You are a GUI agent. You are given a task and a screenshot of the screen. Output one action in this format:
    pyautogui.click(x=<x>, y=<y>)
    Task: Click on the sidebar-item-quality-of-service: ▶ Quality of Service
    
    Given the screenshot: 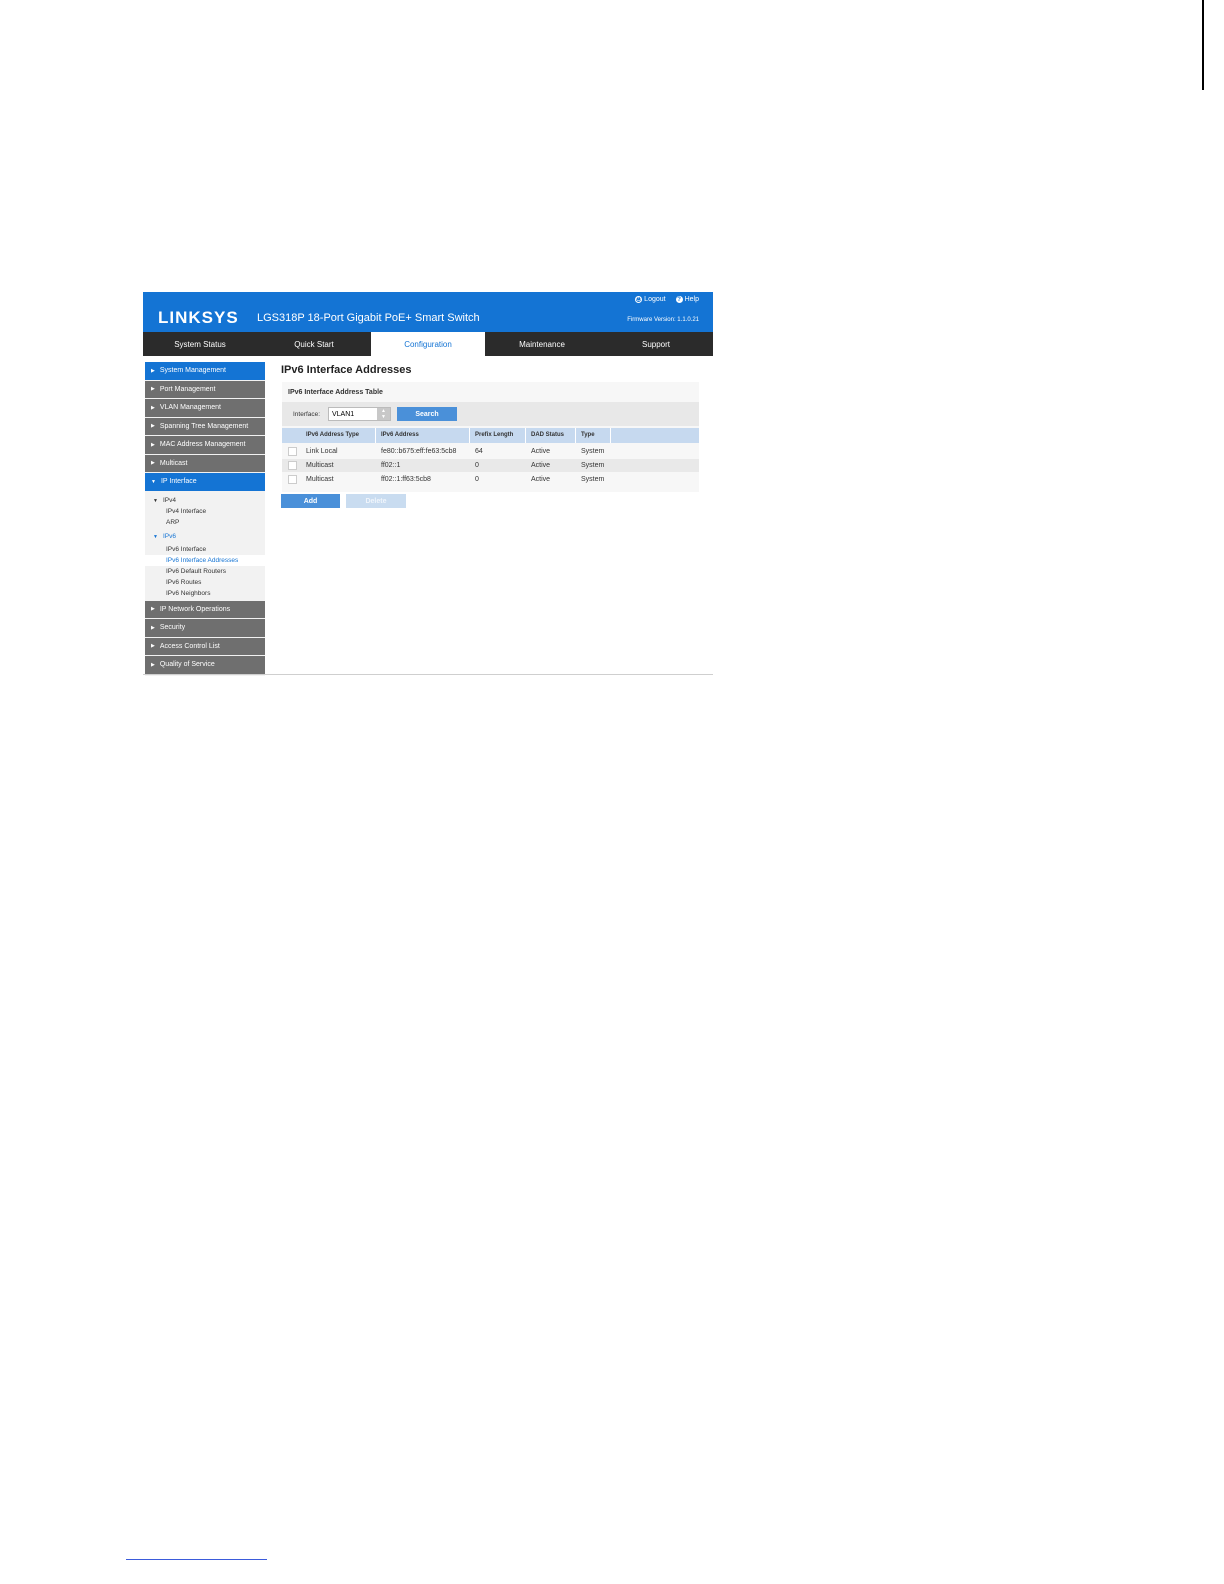 What is the action you would take?
    pyautogui.click(x=205, y=665)
    